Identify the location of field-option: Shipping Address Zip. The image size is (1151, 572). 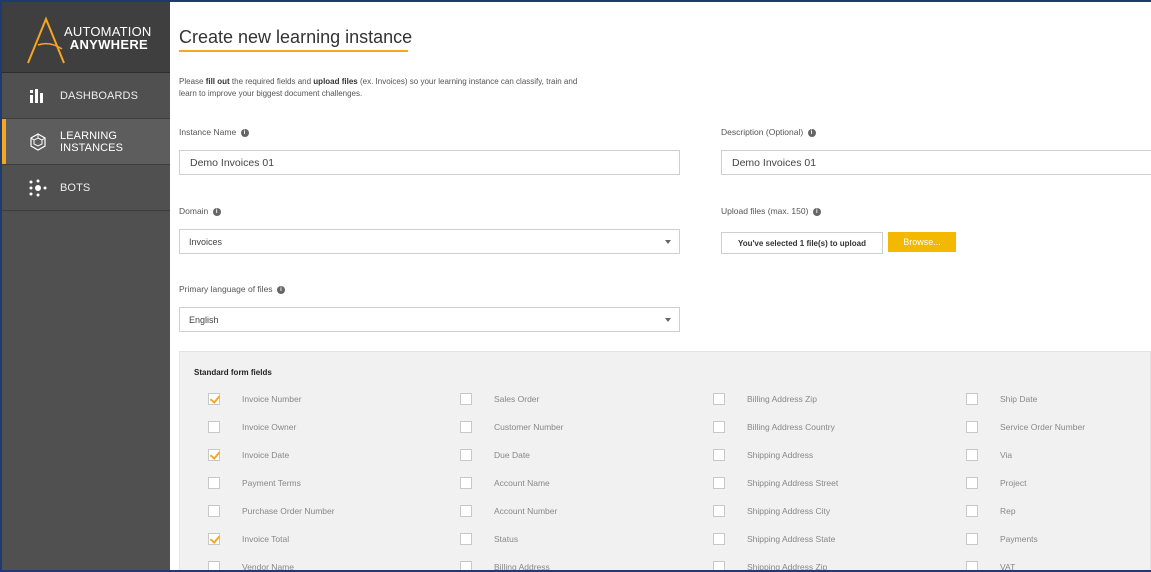
(770, 565).